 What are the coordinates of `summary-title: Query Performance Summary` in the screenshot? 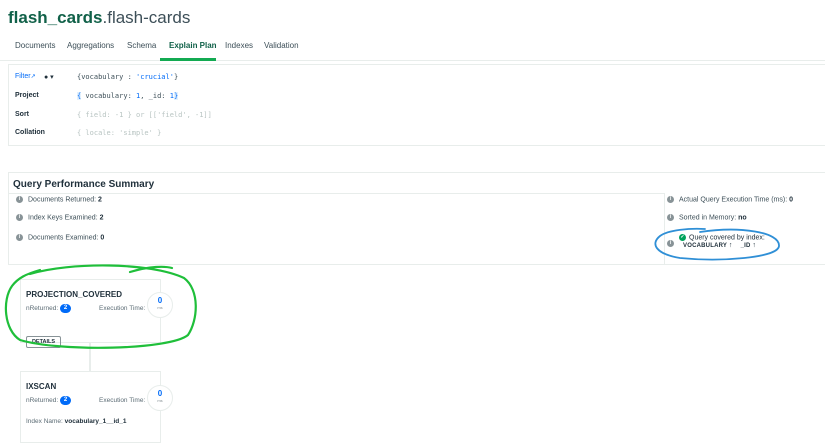 It's located at (84, 184).